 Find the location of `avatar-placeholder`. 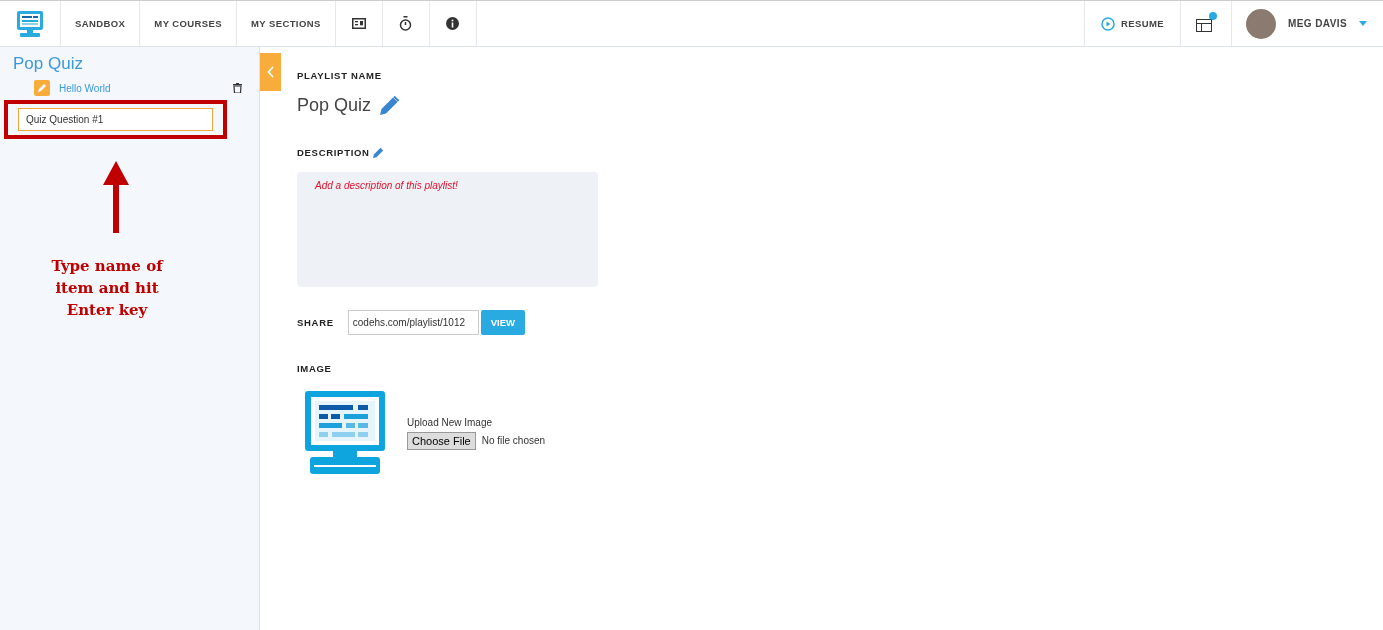

avatar-placeholder is located at coordinates (1261, 23).